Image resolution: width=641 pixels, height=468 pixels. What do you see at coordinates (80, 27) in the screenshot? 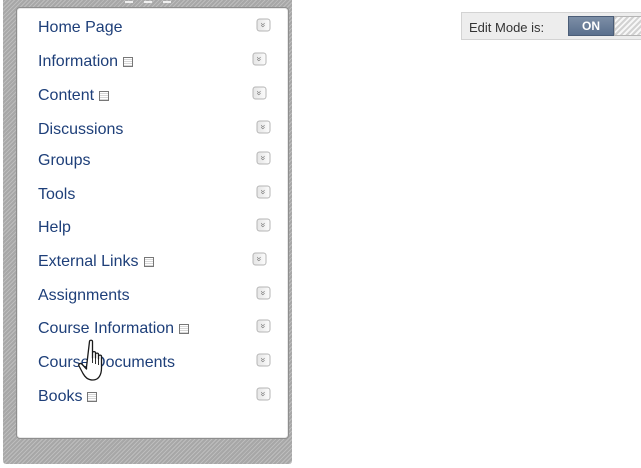
I see `course-menu-item-label: Home Page` at bounding box center [80, 27].